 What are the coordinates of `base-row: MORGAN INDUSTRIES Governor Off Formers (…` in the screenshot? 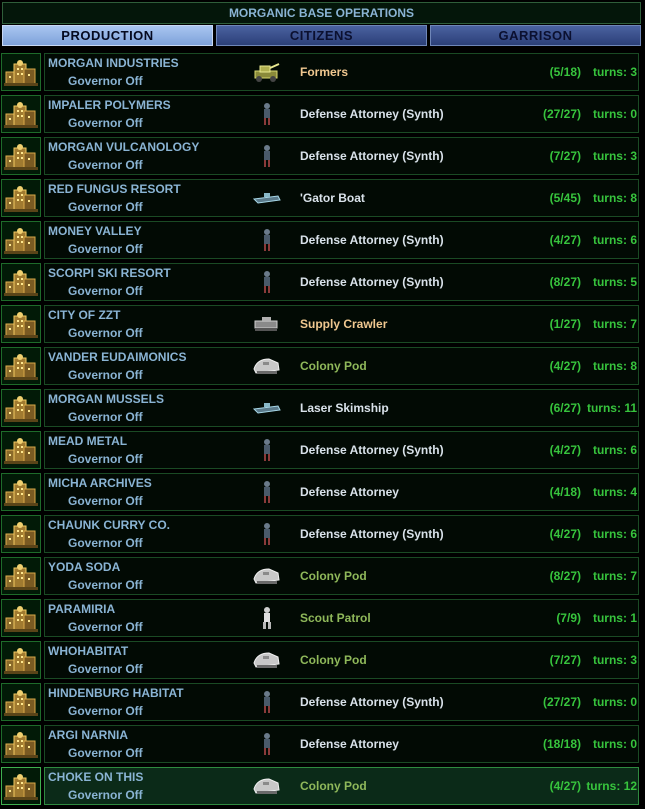 It's located at (322, 72).